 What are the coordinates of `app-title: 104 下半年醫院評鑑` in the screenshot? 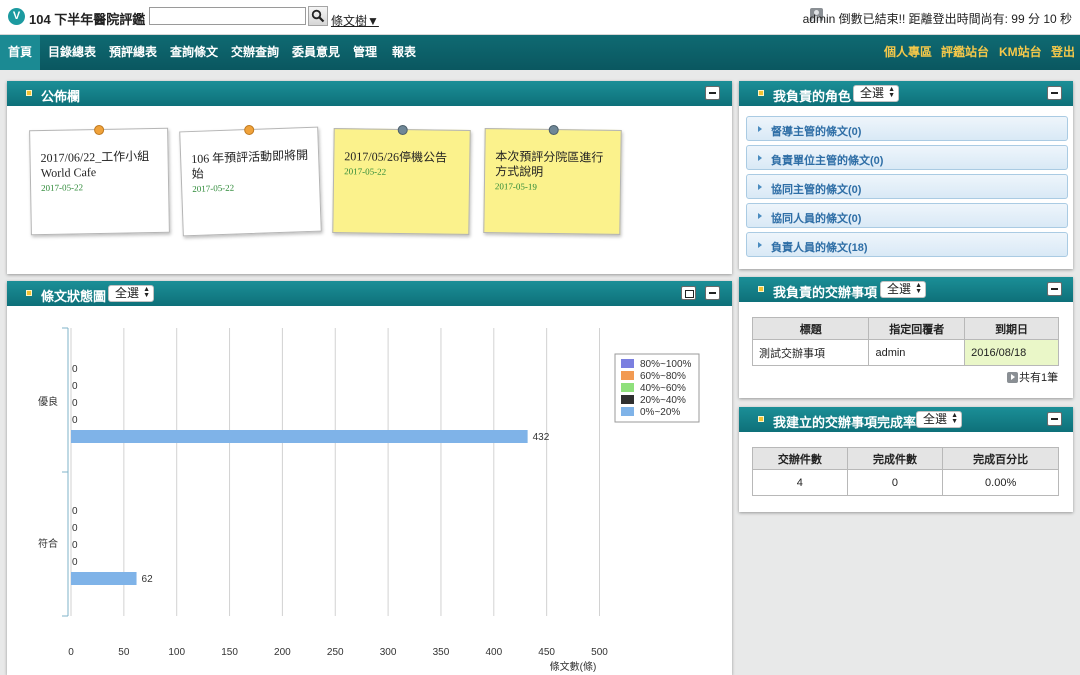 It's located at (87, 19).